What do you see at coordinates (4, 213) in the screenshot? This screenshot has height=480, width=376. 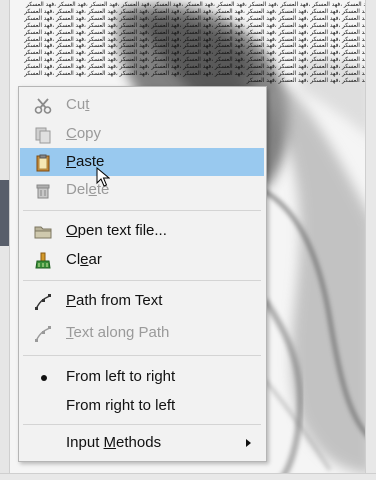 I see `left-panel-dark-tab` at bounding box center [4, 213].